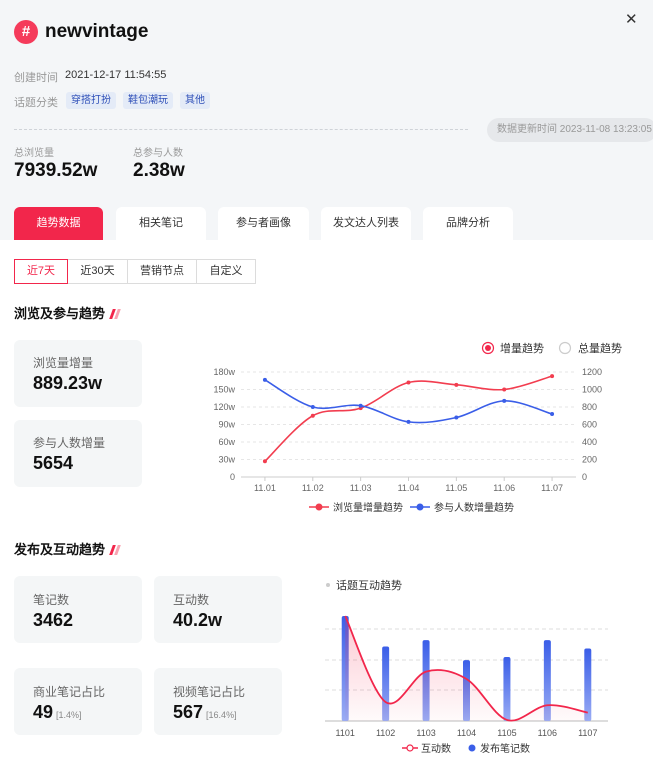 This screenshot has width=653, height=771. Describe the element at coordinates (158, 153) in the screenshot. I see `total-participants-label: 总参与人数` at that location.